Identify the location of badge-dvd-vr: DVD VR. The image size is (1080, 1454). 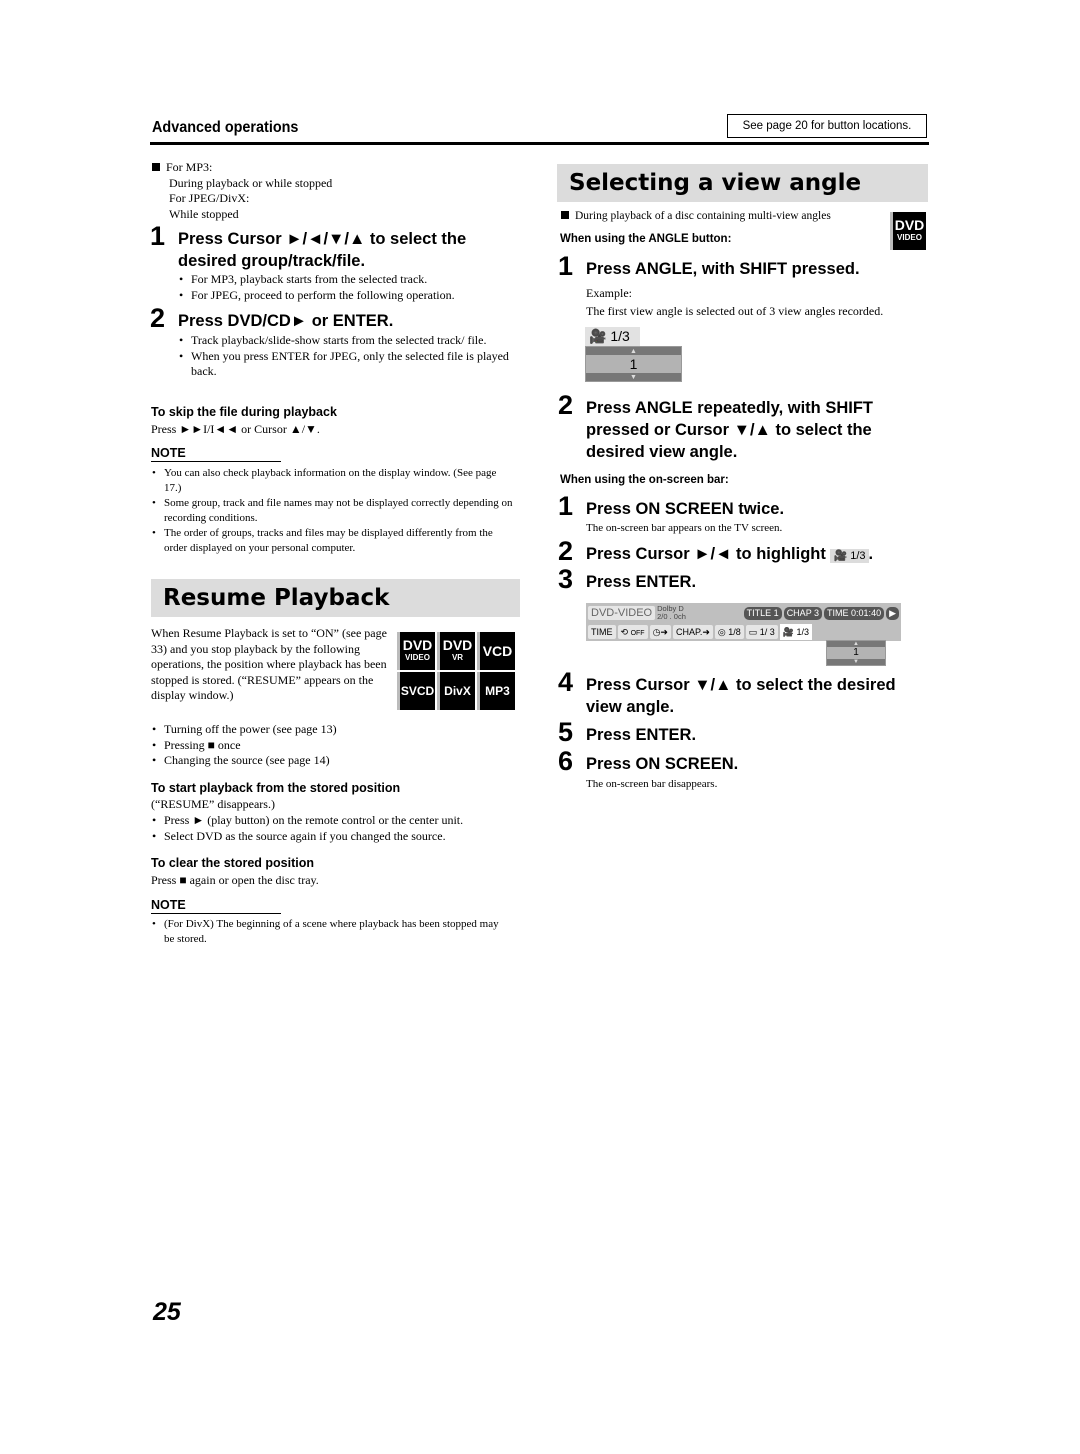
(456, 651).